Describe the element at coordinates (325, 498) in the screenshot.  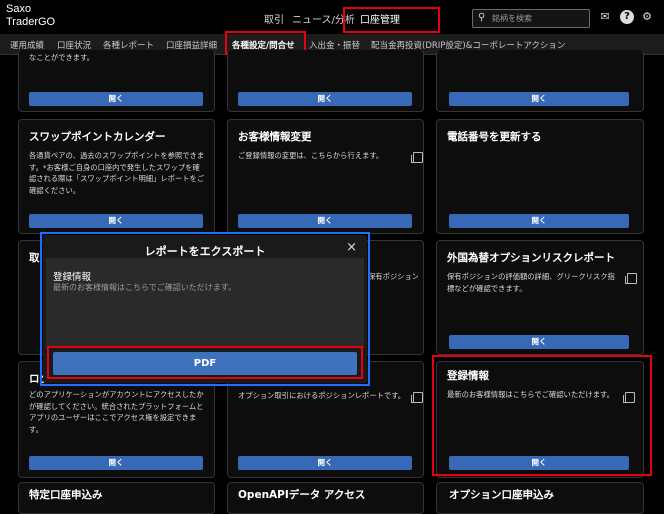
I see `card-openapi-access: OpenAPIデータ アクセス` at that location.